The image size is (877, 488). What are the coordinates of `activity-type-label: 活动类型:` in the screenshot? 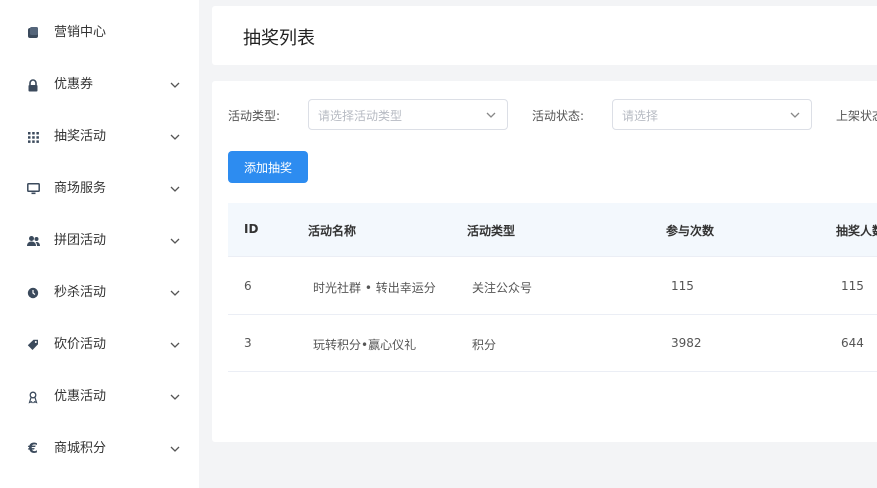 It's located at (254, 116).